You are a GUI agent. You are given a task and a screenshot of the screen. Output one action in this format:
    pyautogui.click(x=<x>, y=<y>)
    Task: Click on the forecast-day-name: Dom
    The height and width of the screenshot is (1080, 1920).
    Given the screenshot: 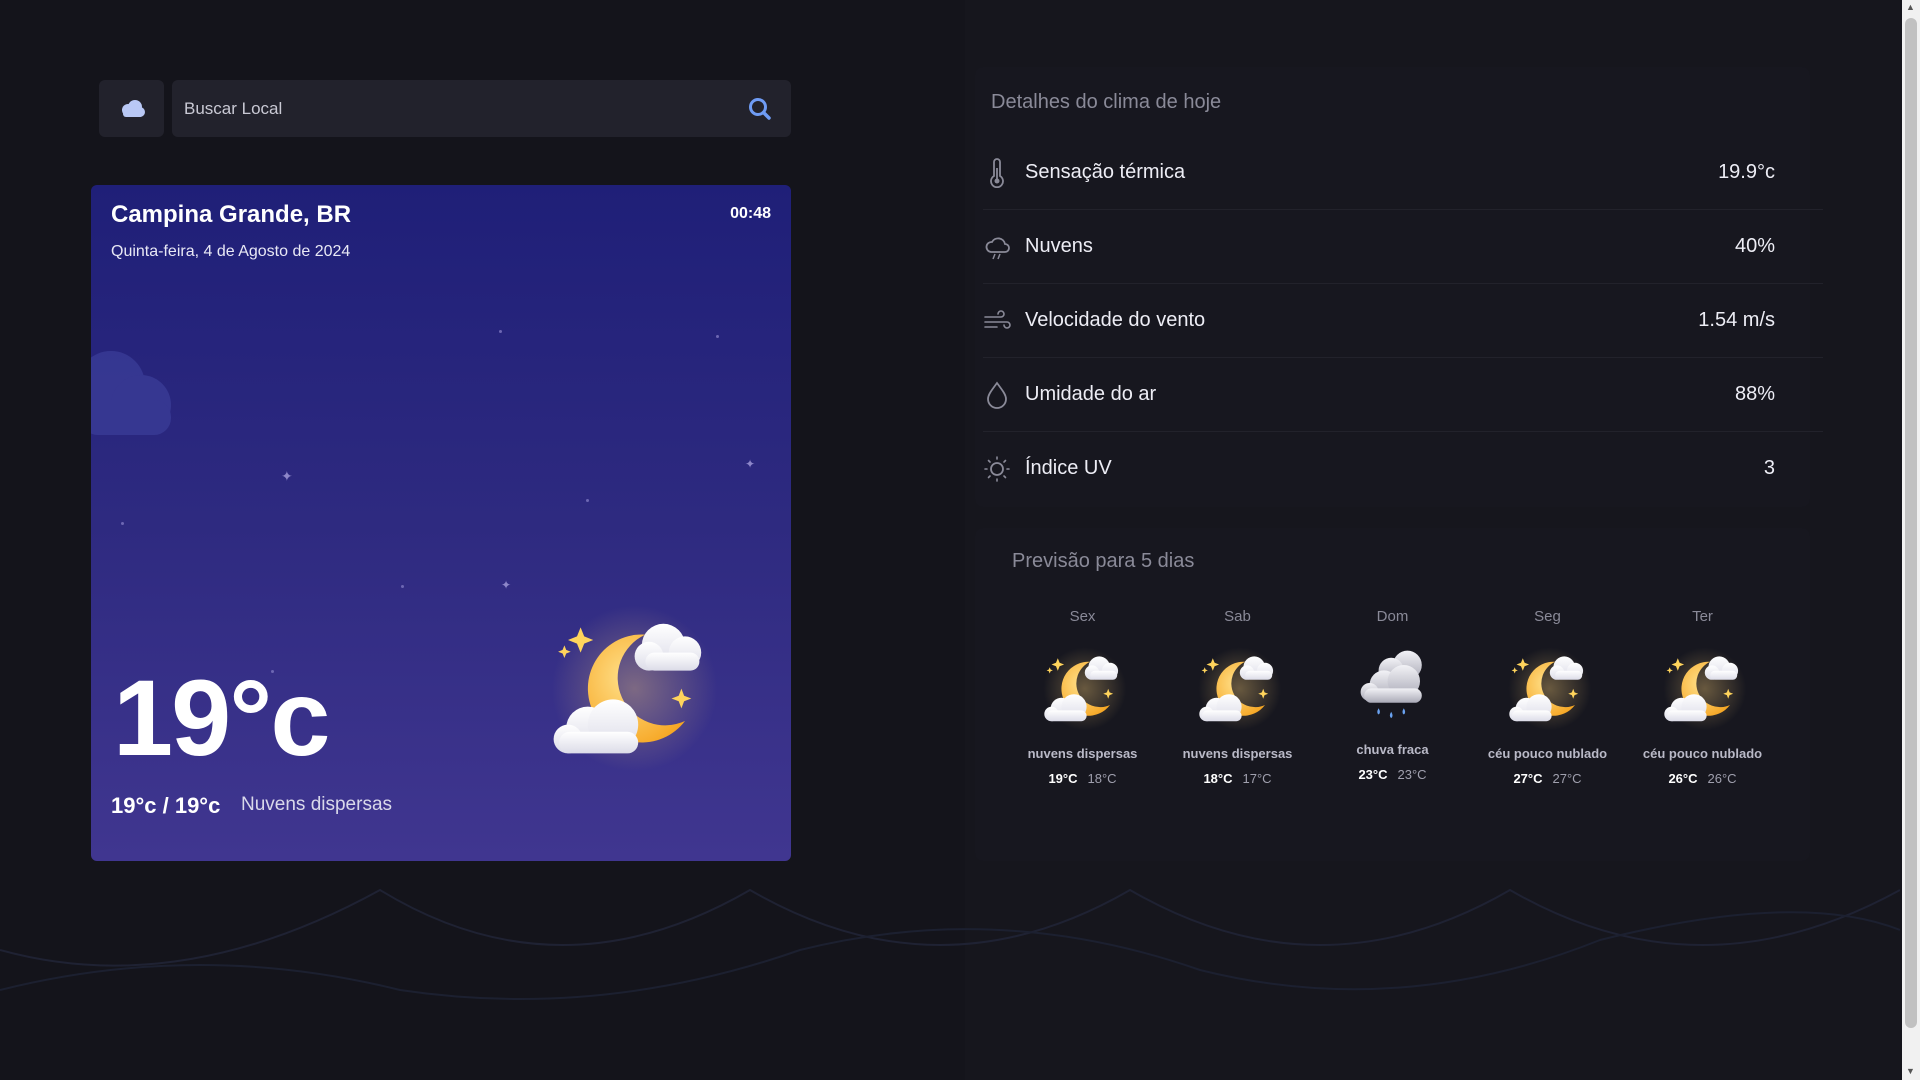 What is the action you would take?
    pyautogui.click(x=1392, y=616)
    